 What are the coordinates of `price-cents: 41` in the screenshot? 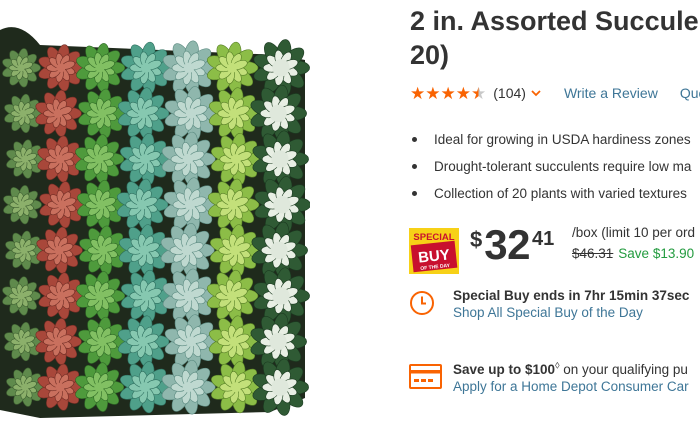 It's located at (543, 239).